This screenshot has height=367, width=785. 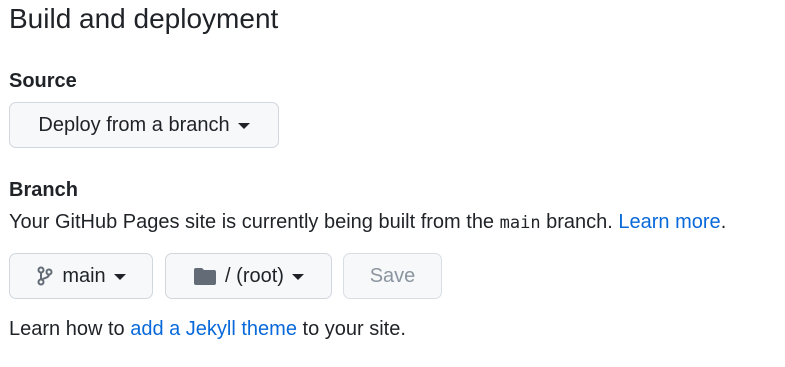 What do you see at coordinates (205, 276) in the screenshot?
I see `folder-icon` at bounding box center [205, 276].